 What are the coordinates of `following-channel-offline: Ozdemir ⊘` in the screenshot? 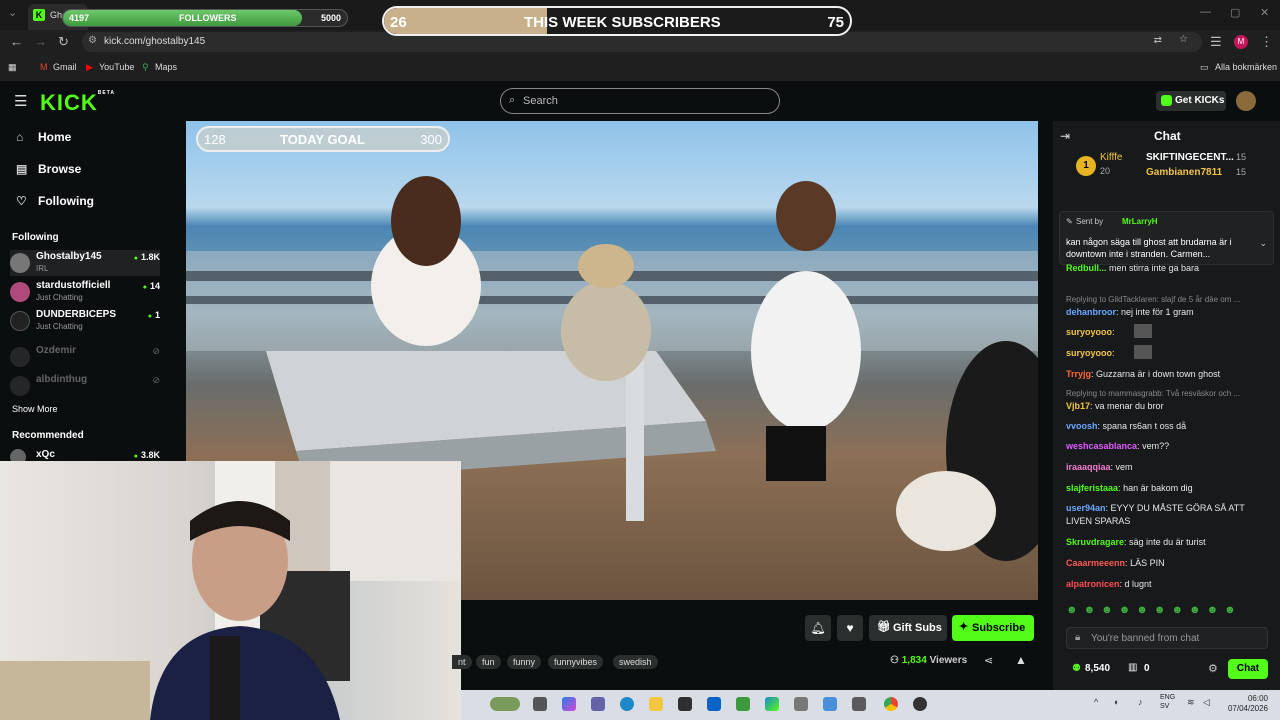 It's located at (85, 357).